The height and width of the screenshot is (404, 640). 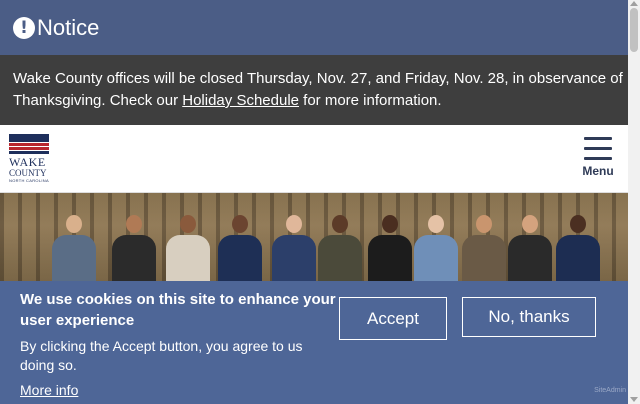 What do you see at coordinates (610, 390) in the screenshot?
I see `powered-by-label: SiteAdmin` at bounding box center [610, 390].